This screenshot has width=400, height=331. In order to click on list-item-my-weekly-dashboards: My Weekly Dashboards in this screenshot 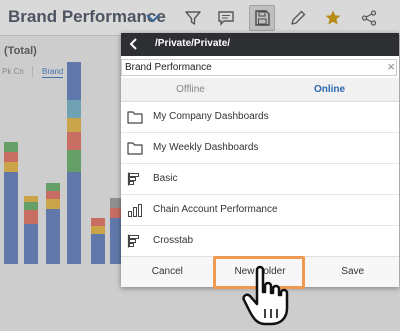, I will do `click(260, 148)`.